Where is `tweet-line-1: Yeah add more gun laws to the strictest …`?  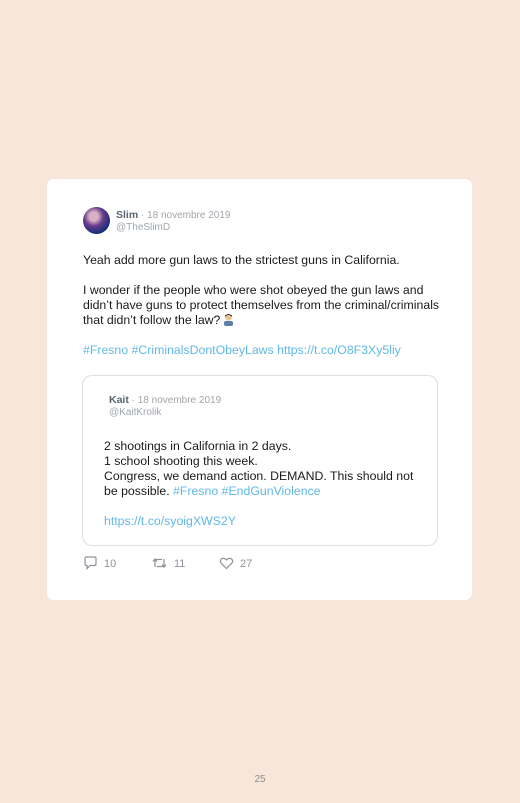
tweet-line-1: Yeah add more gun laws to the strictest … is located at coordinates (241, 260).